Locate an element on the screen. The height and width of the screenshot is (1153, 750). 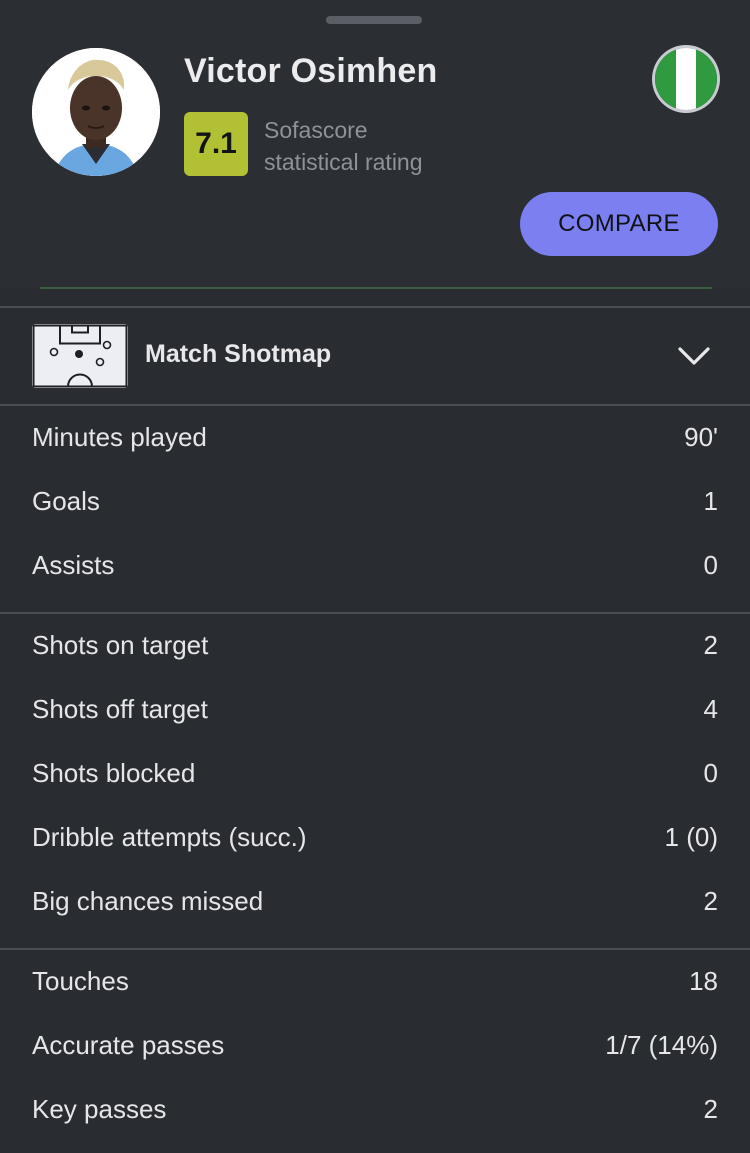
stat-row-goals: Goals 1 is located at coordinates (375, 502).